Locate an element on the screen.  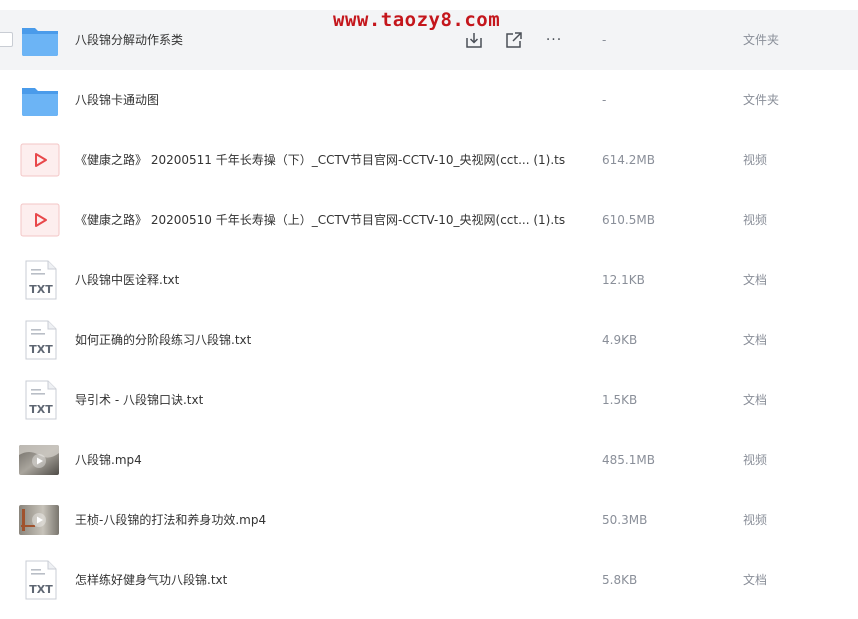
file-name: 八段锦分解动作系类 is located at coordinates (129, 40).